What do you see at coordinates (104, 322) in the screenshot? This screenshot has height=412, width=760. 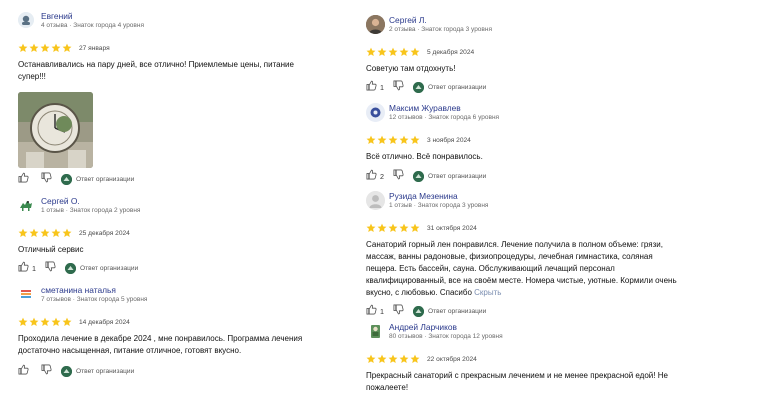 I see `review-date: 14 декабря 2024` at bounding box center [104, 322].